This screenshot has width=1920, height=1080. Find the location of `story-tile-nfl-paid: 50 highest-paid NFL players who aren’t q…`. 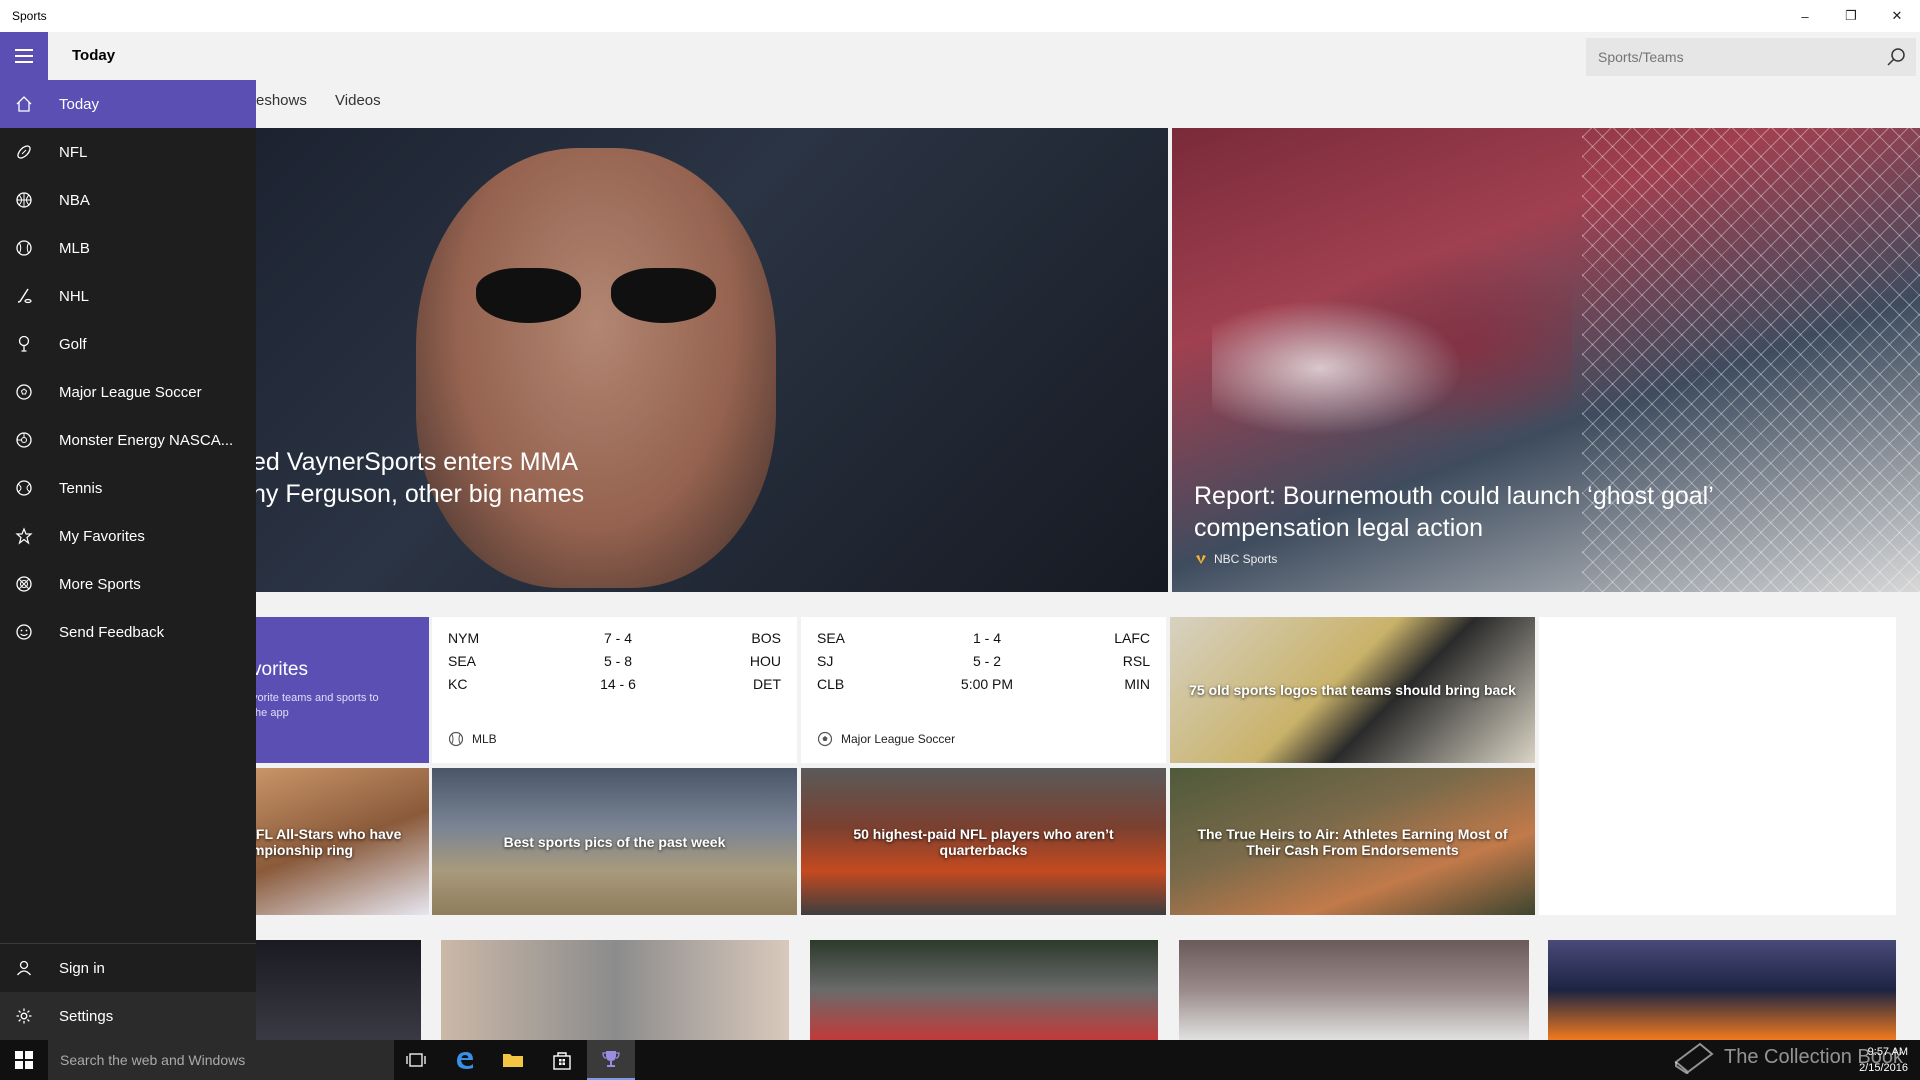

story-tile-nfl-paid: 50 highest-paid NFL players who aren’t q… is located at coordinates (983, 841).